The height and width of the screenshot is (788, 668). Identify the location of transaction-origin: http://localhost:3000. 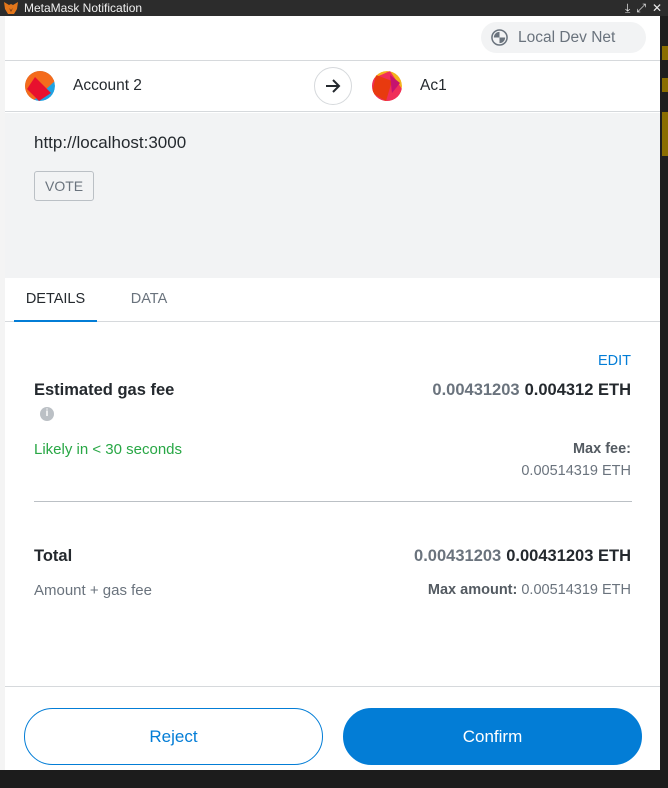
(110, 142).